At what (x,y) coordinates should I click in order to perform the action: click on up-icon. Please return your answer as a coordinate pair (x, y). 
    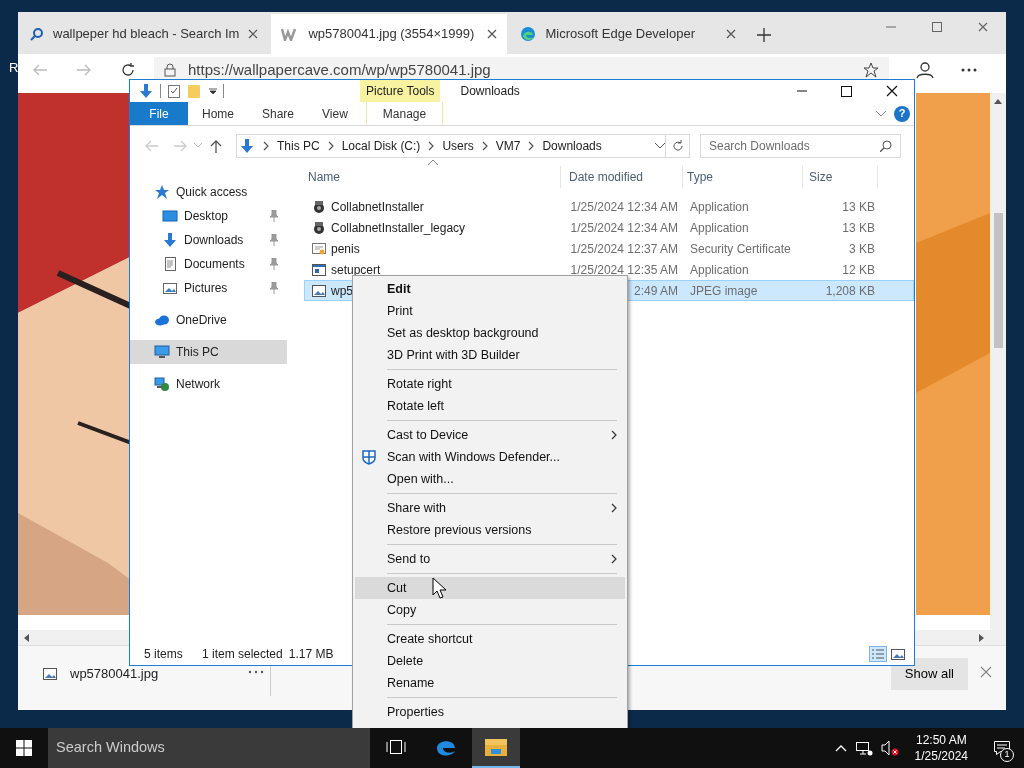
    Looking at the image, I should click on (216, 146).